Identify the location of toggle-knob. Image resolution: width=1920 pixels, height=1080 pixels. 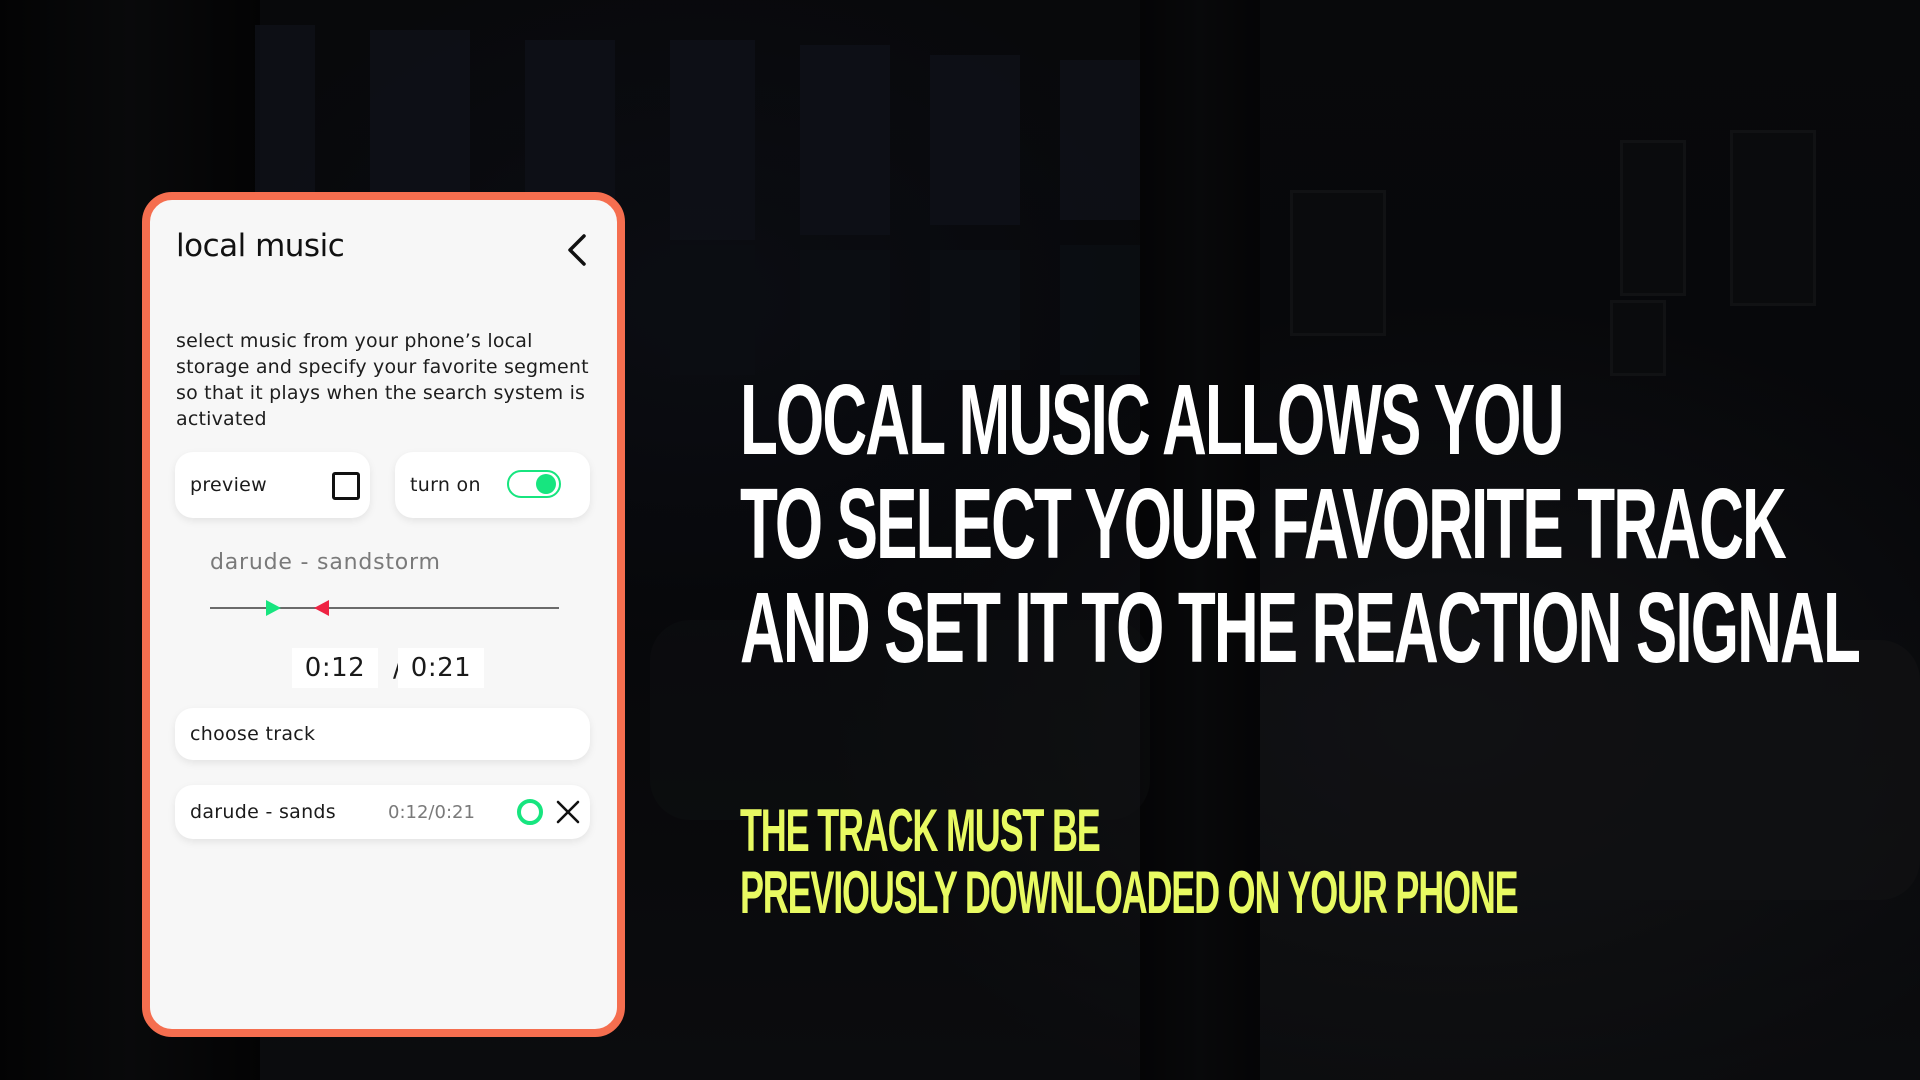
(546, 484).